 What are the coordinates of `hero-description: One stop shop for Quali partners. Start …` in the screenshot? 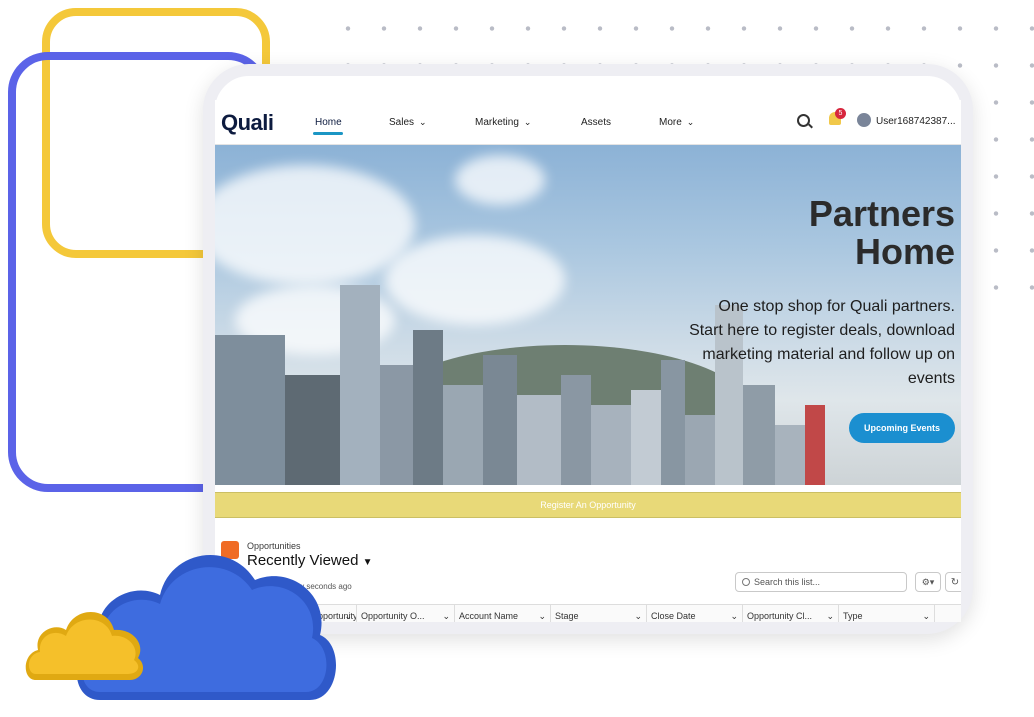 It's located at (790, 343).